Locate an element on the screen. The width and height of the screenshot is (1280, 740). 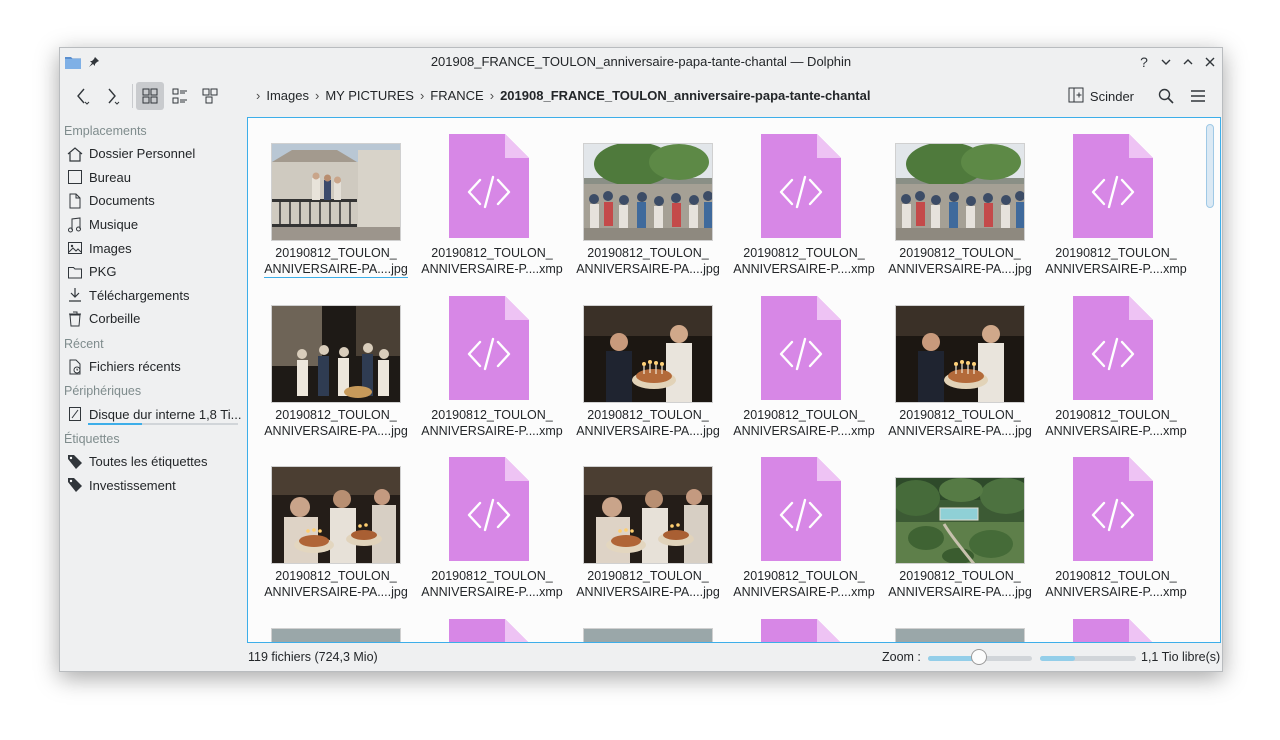
breadcrumb-item-france: FRANCE is located at coordinates (456, 95).